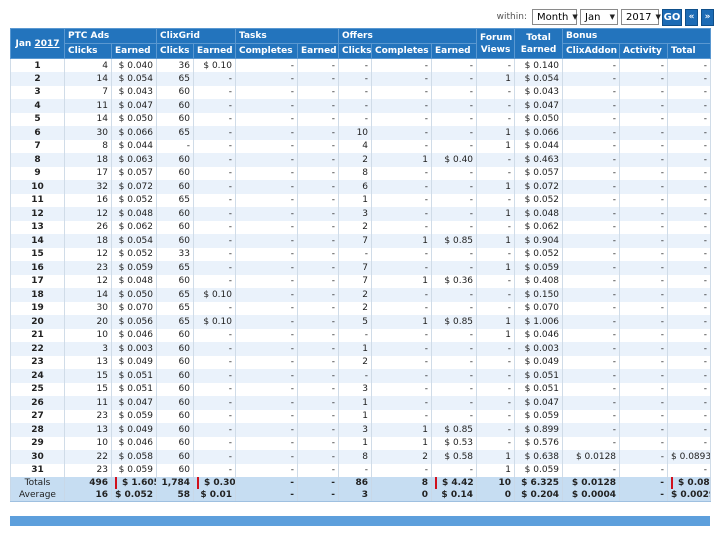  I want to click on year-select: 2017 ▼, so click(641, 17).